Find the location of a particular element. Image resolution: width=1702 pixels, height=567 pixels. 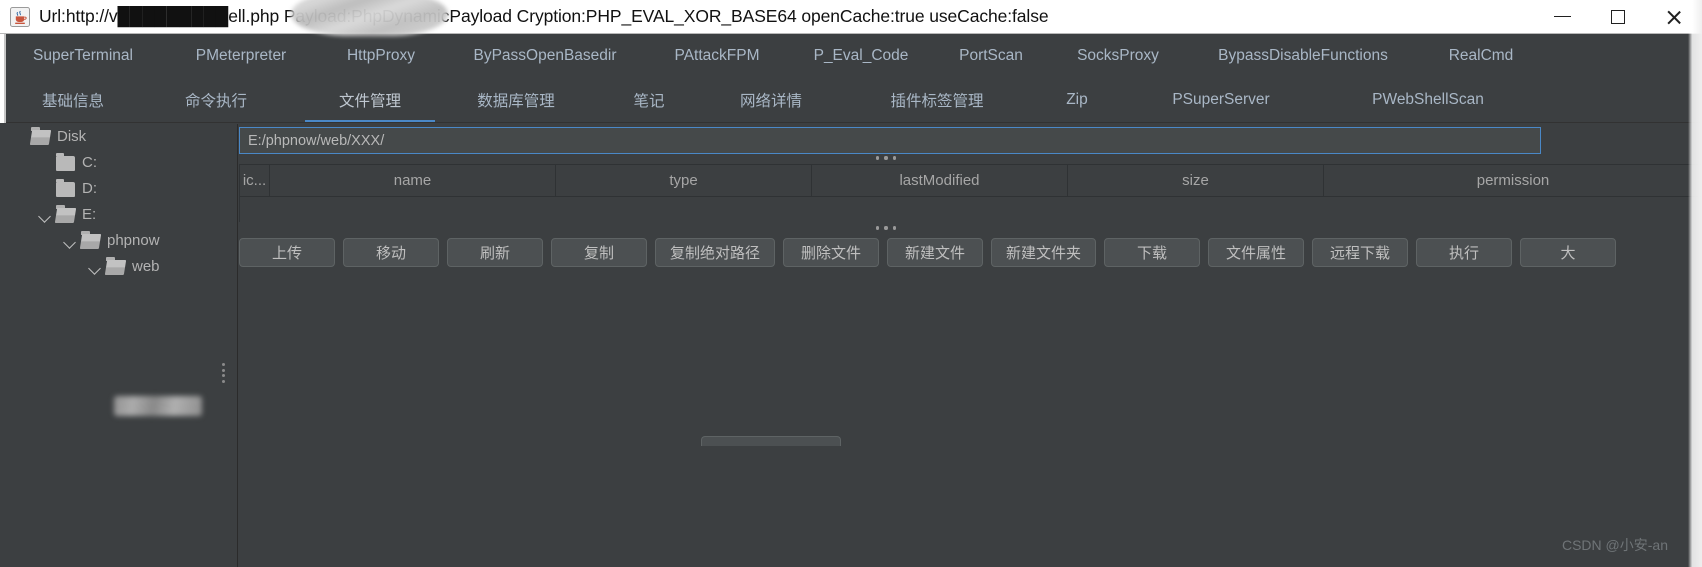

function-tab-7: 插件标签管理 is located at coordinates (937, 100).